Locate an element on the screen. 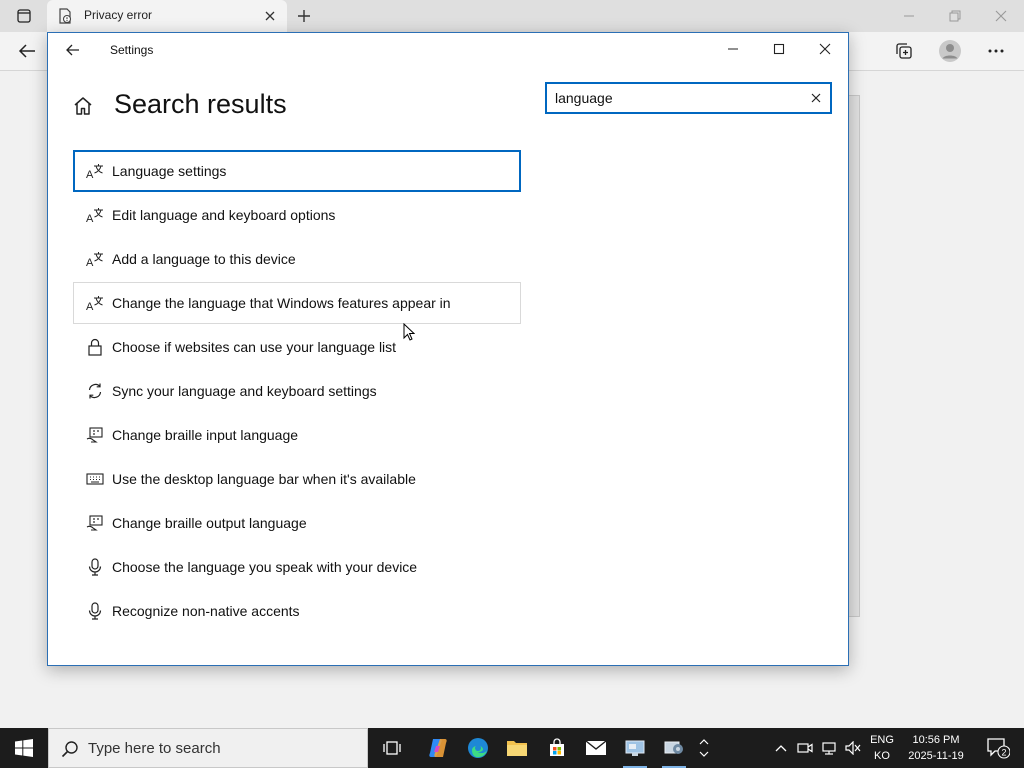 This screenshot has height=768, width=1024. clear-search-button is located at coordinates (816, 98).